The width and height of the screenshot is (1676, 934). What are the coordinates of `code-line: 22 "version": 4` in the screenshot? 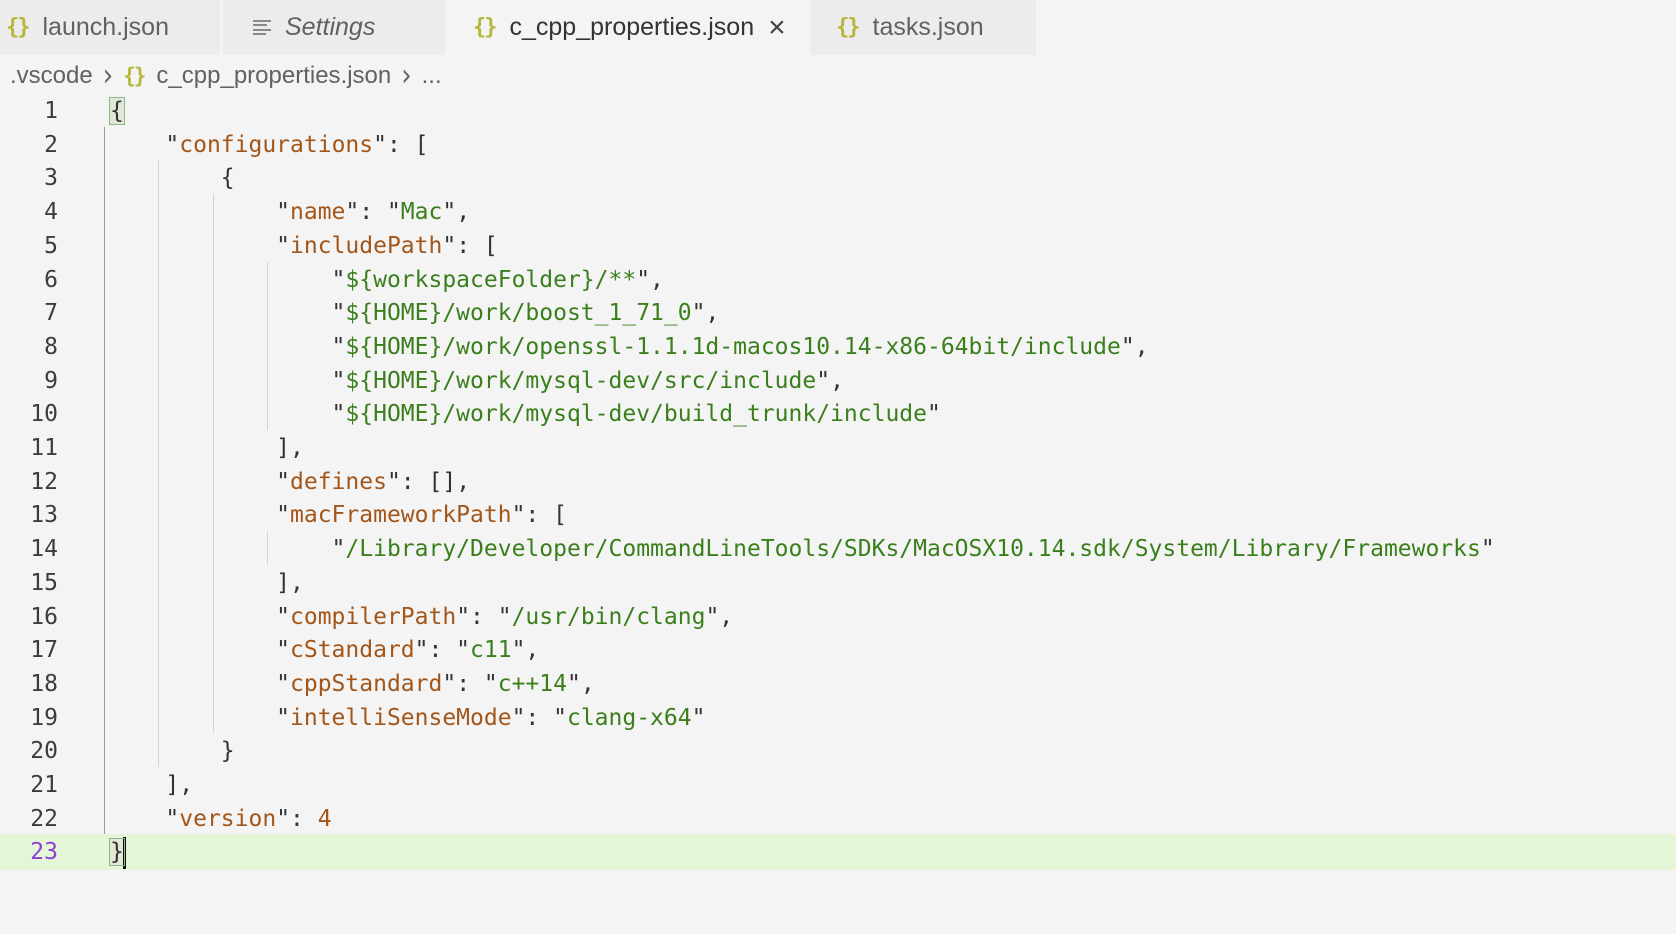 It's located at (838, 819).